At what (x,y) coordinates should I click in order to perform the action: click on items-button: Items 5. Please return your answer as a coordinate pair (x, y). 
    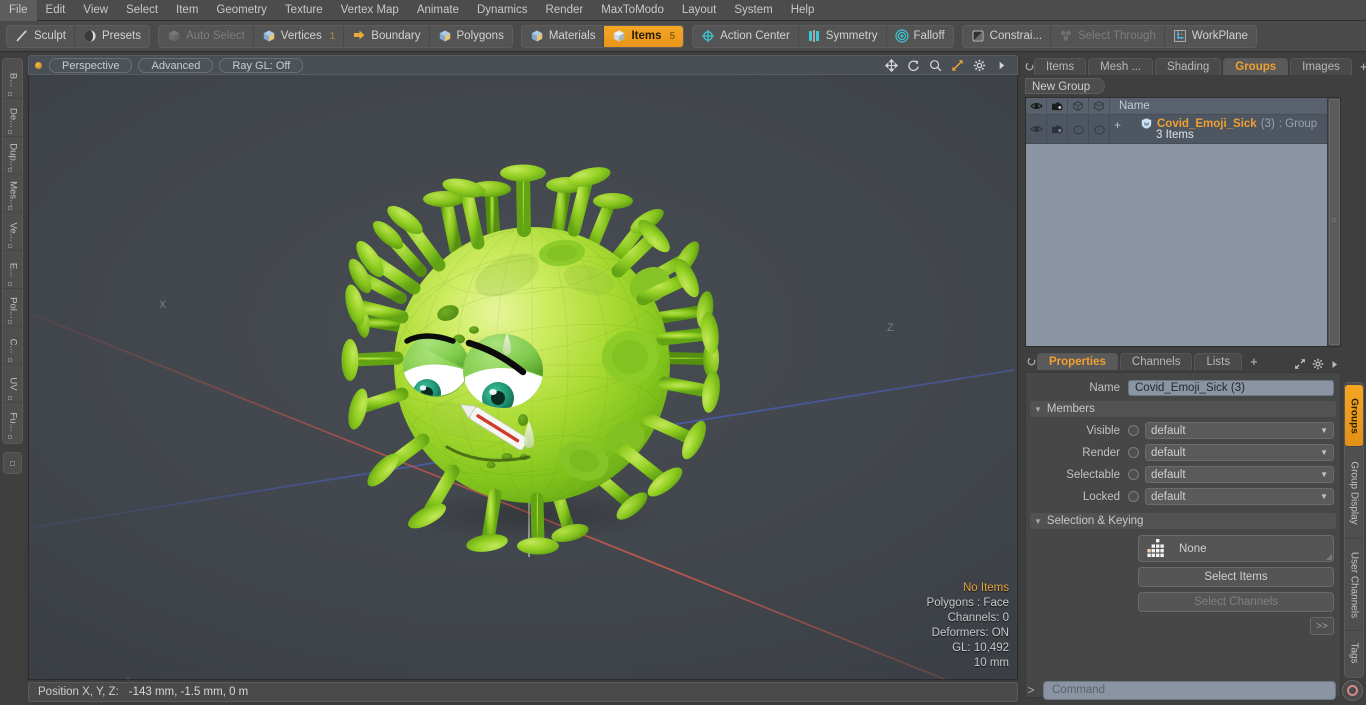
    Looking at the image, I should click on (644, 36).